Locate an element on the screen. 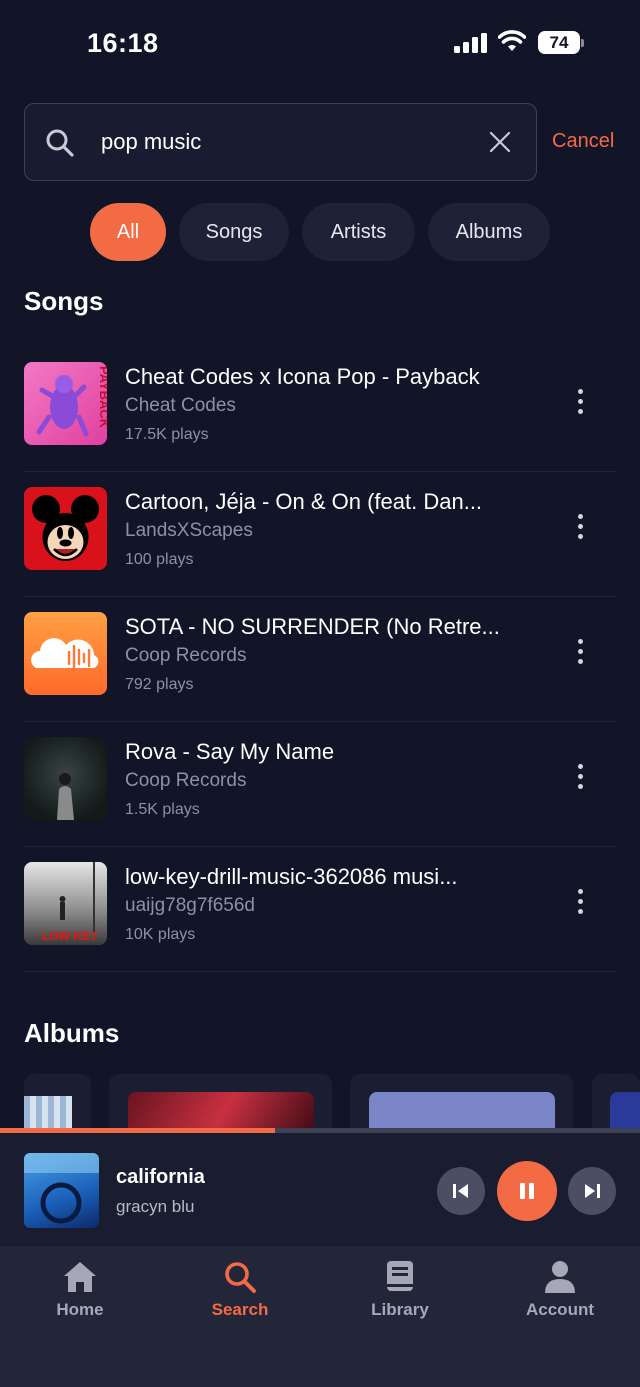 This screenshot has width=640, height=1387. previous-button is located at coordinates (461, 1191).